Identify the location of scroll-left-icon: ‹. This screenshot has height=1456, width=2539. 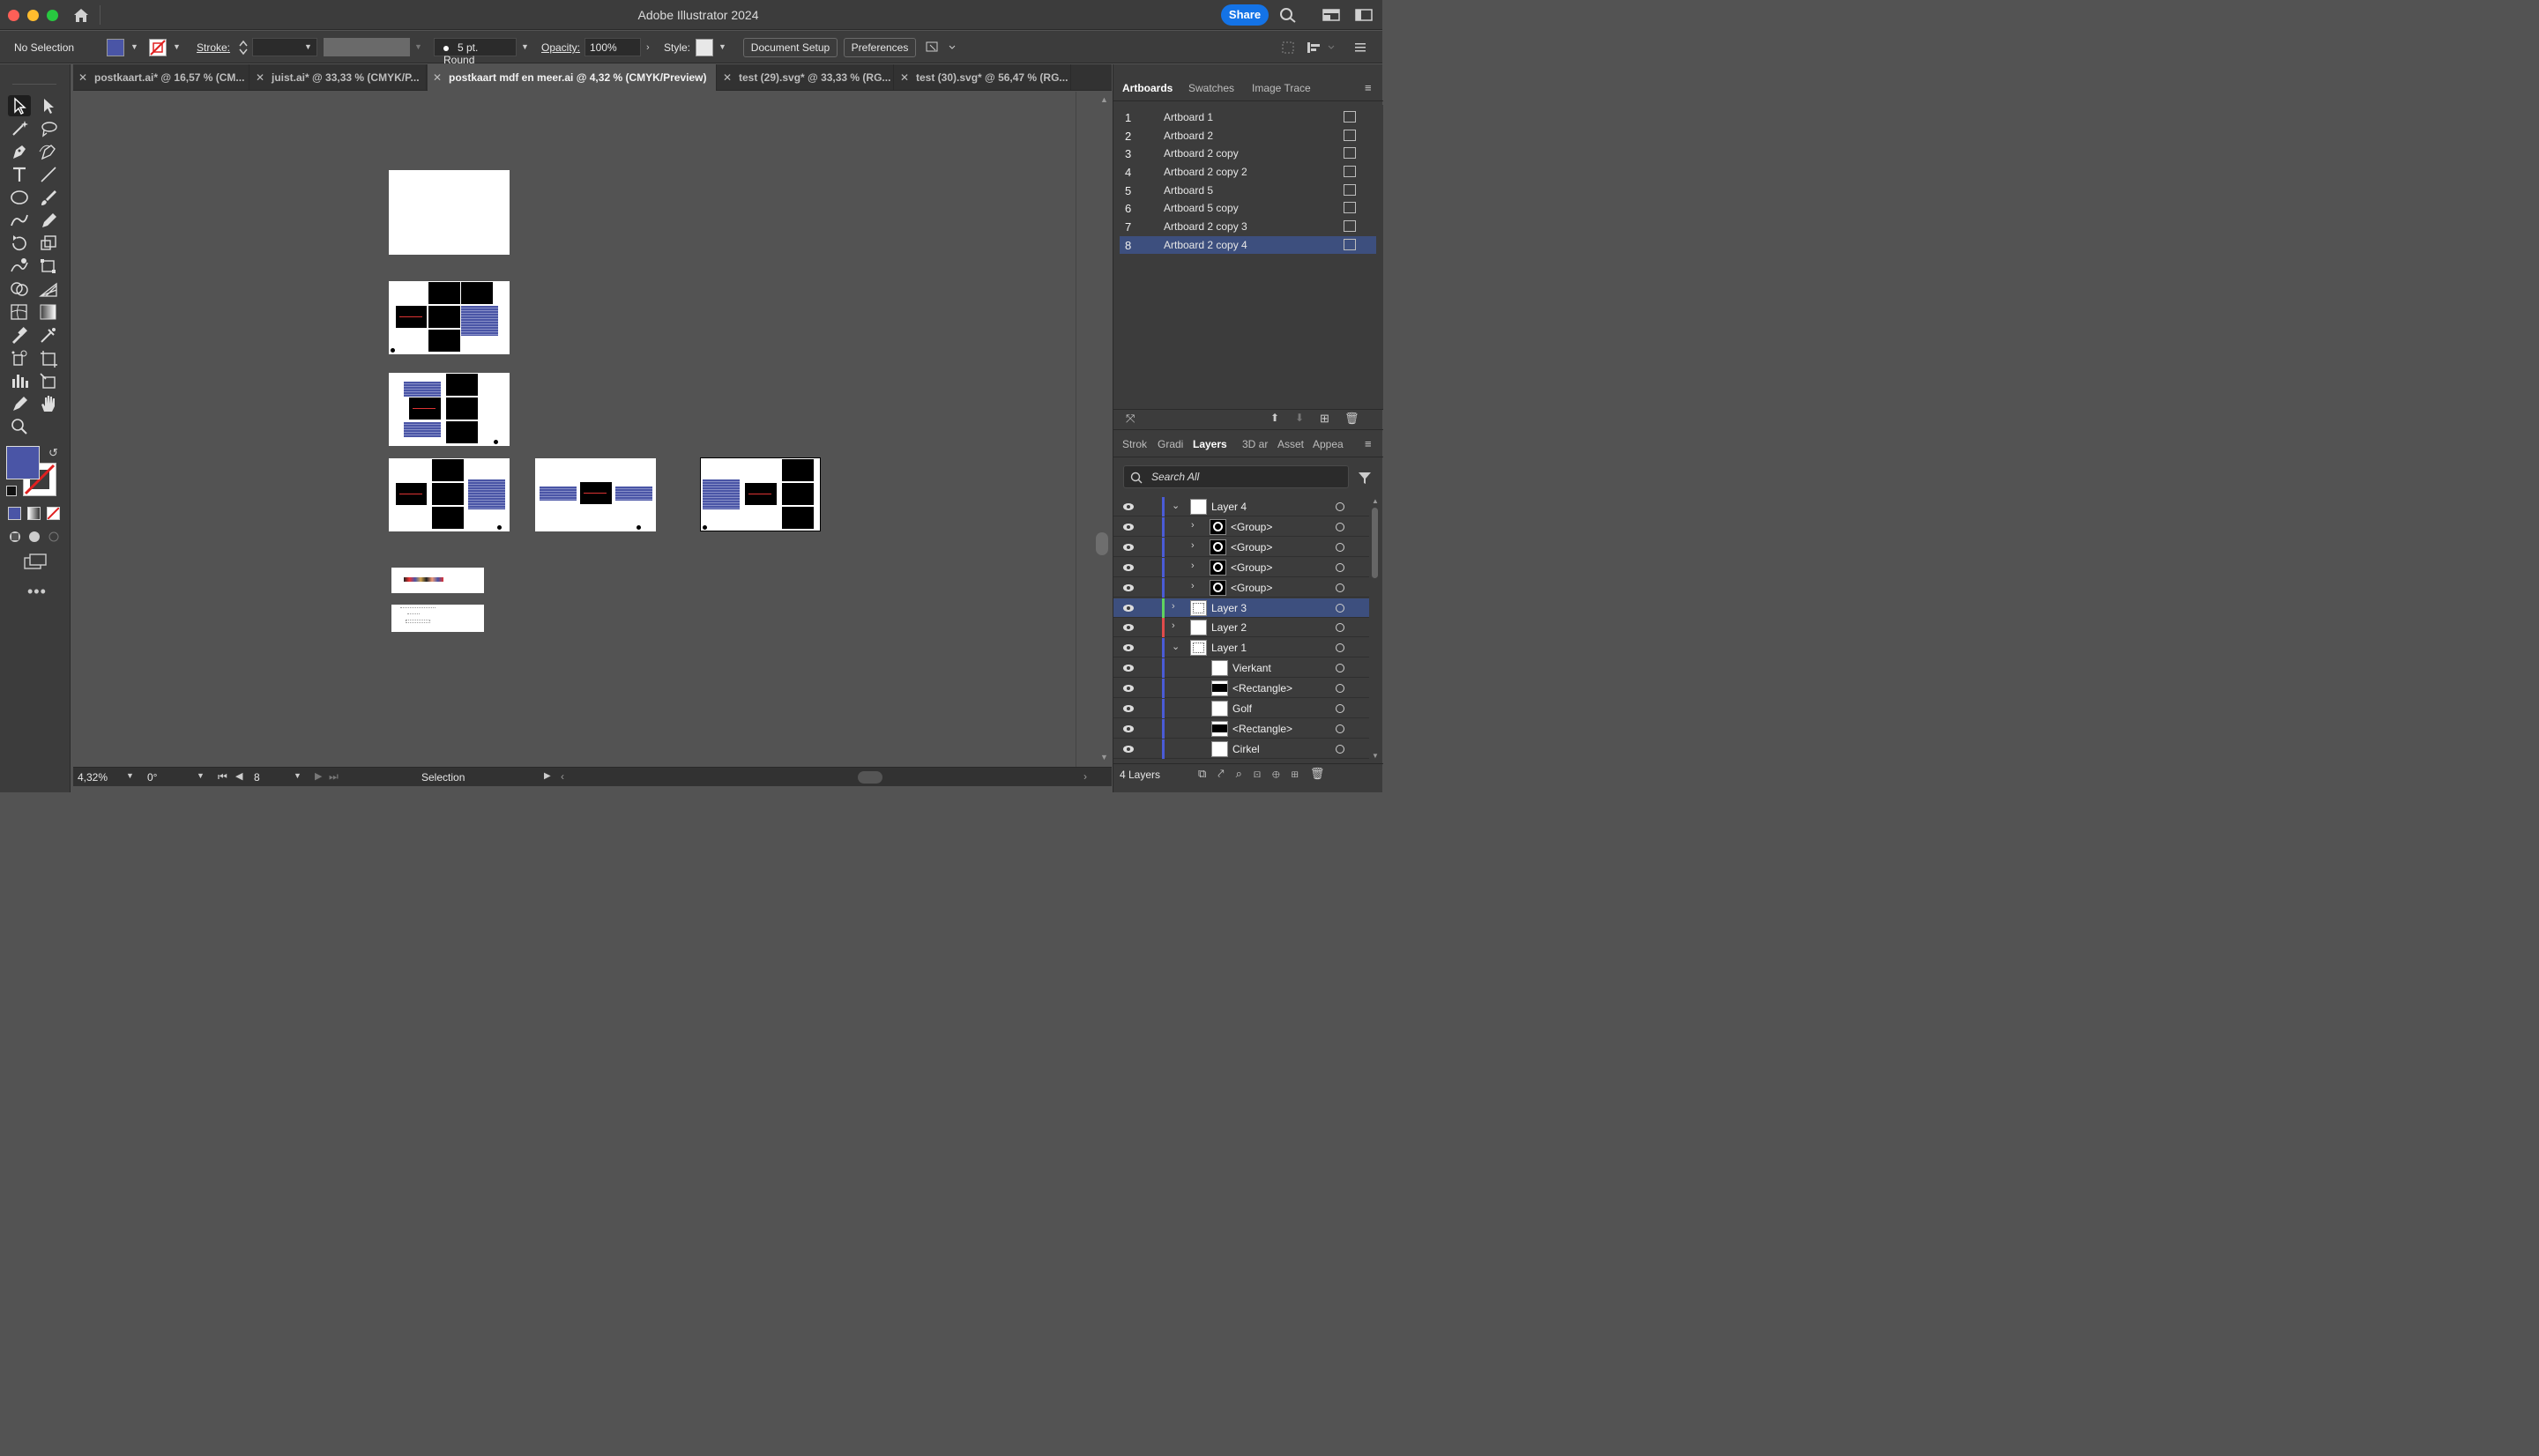
(562, 776).